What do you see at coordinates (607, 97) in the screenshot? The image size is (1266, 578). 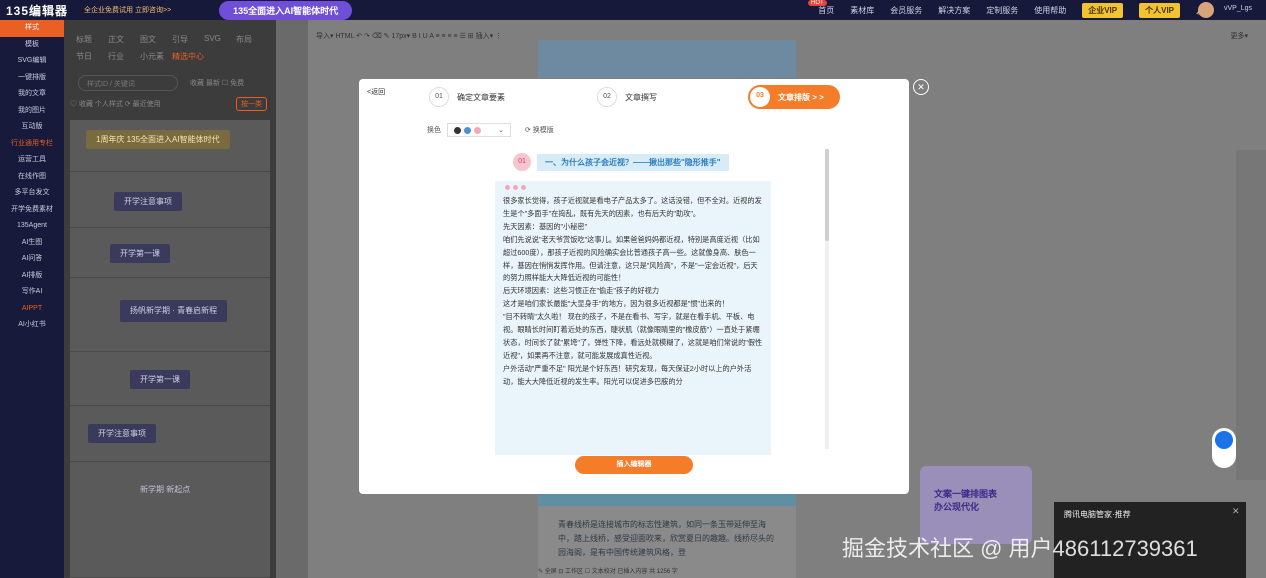 I see `step-number: 02` at bounding box center [607, 97].